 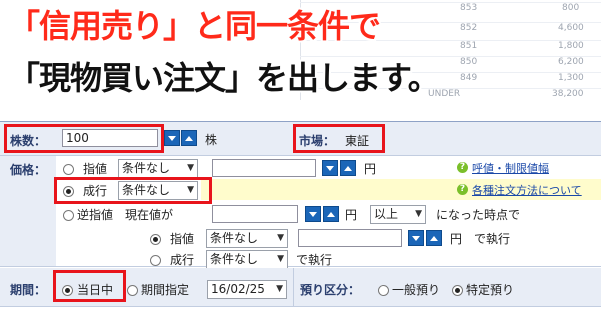 What do you see at coordinates (264, 168) in the screenshot?
I see `limit-price-input` at bounding box center [264, 168].